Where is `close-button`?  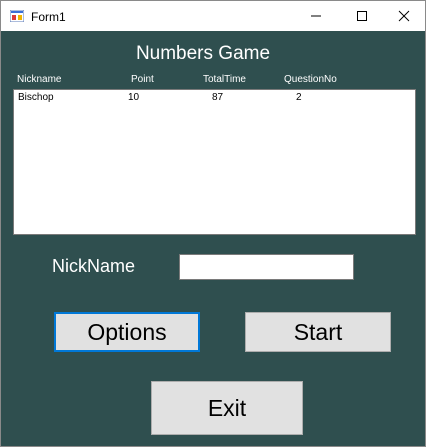 close-button is located at coordinates (403, 16).